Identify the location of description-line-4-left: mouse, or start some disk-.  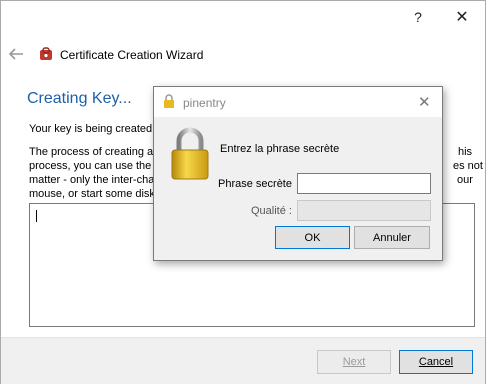
(94, 194).